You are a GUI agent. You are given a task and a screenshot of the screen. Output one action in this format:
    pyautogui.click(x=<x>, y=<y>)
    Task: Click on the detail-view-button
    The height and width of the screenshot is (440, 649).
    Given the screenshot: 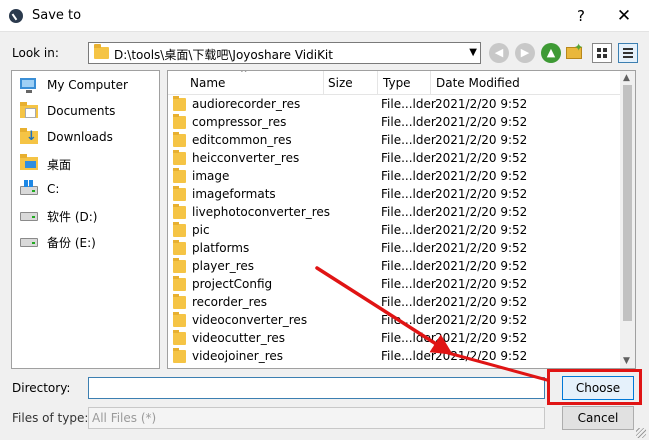 What is the action you would take?
    pyautogui.click(x=628, y=53)
    